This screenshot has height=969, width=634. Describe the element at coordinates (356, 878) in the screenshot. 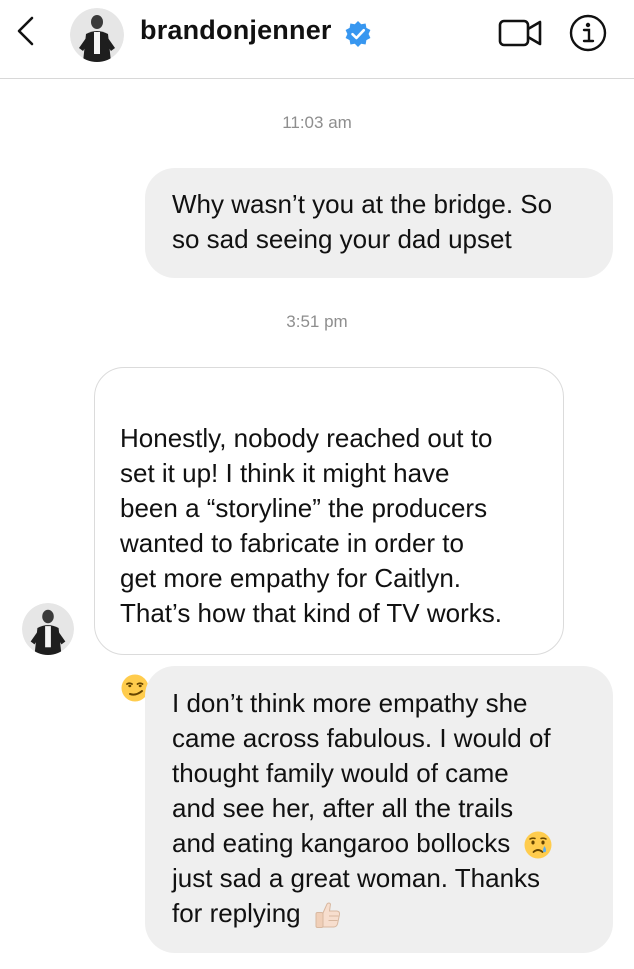

I see `message-line: just sad a great woman. Thanks` at that location.